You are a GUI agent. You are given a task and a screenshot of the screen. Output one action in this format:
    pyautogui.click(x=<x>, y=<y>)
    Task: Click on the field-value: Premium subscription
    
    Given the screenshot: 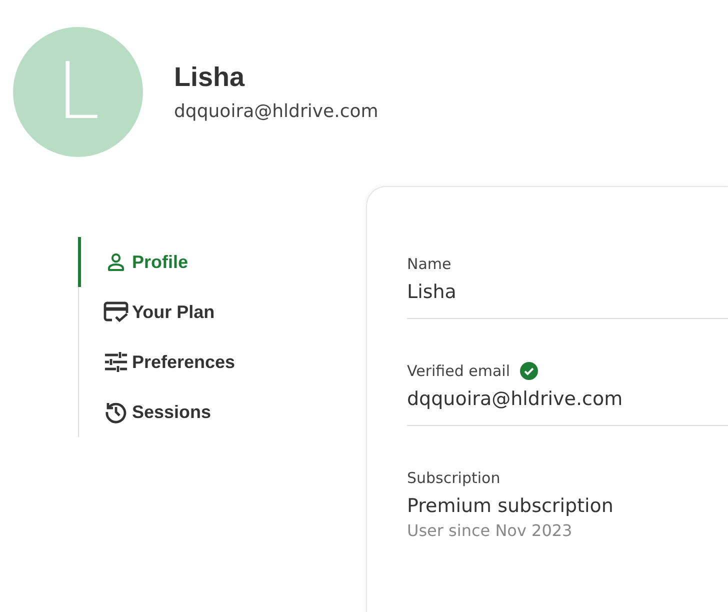 What is the action you would take?
    pyautogui.click(x=510, y=506)
    